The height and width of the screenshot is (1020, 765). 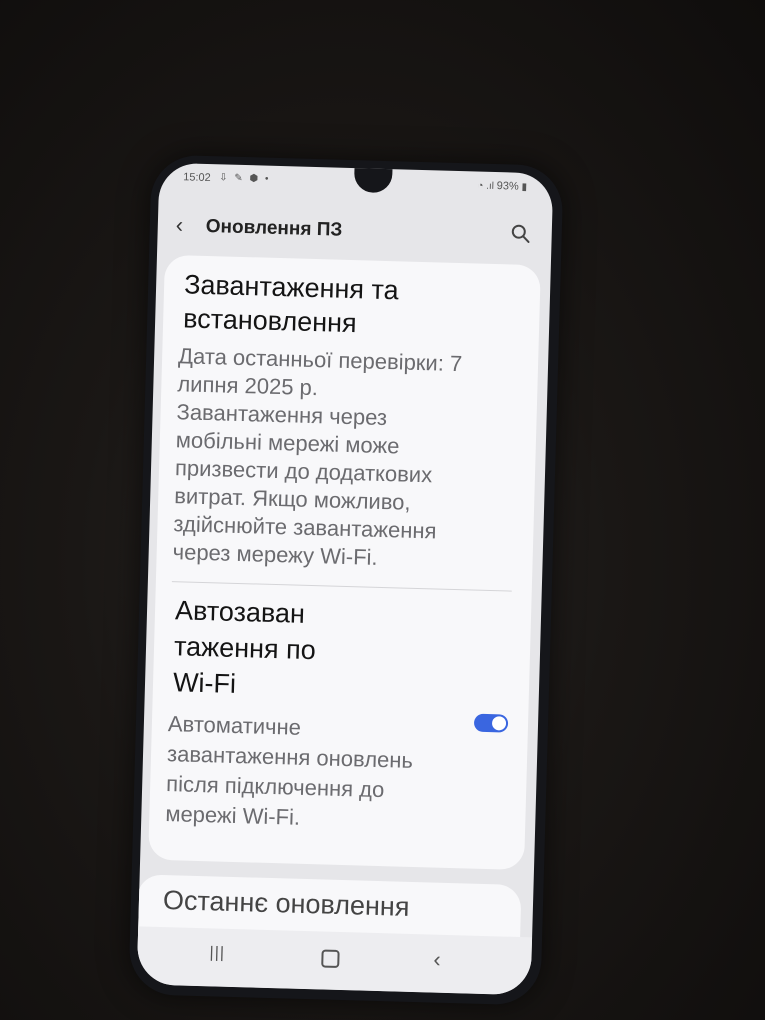 I want to click on search-icon, so click(x=520, y=233).